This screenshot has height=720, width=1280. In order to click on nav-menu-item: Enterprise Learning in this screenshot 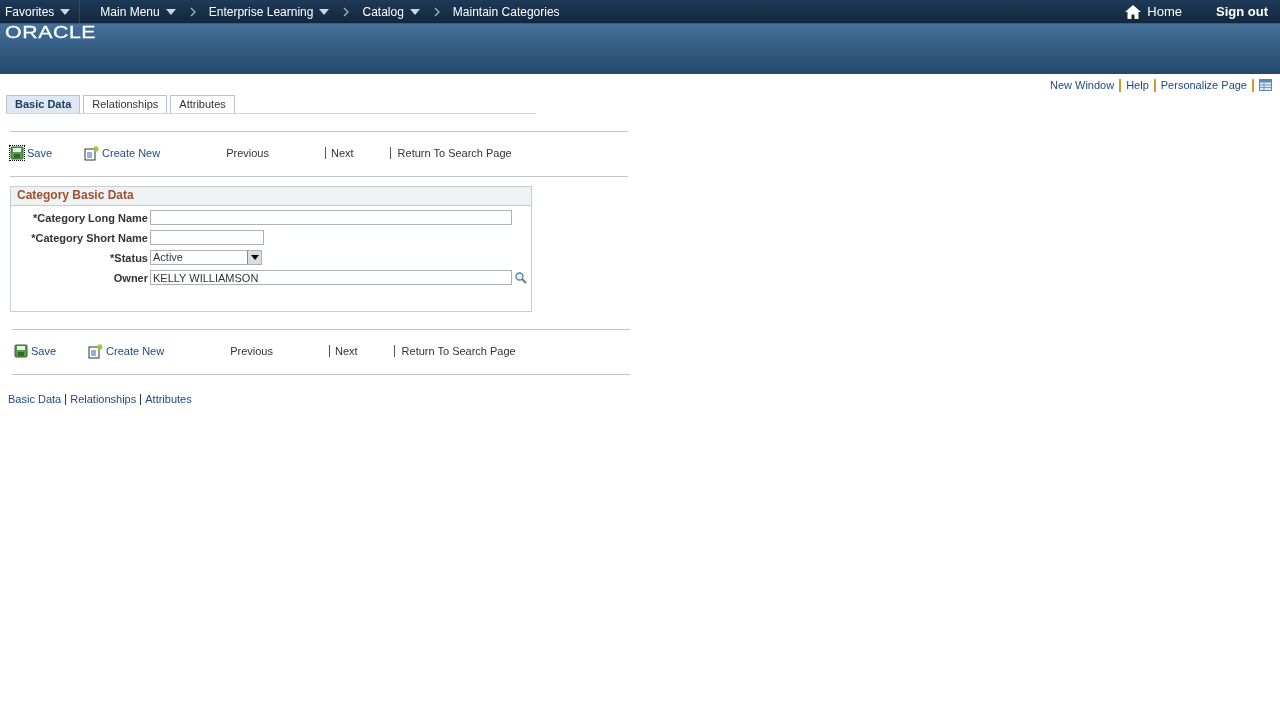, I will do `click(261, 11)`.